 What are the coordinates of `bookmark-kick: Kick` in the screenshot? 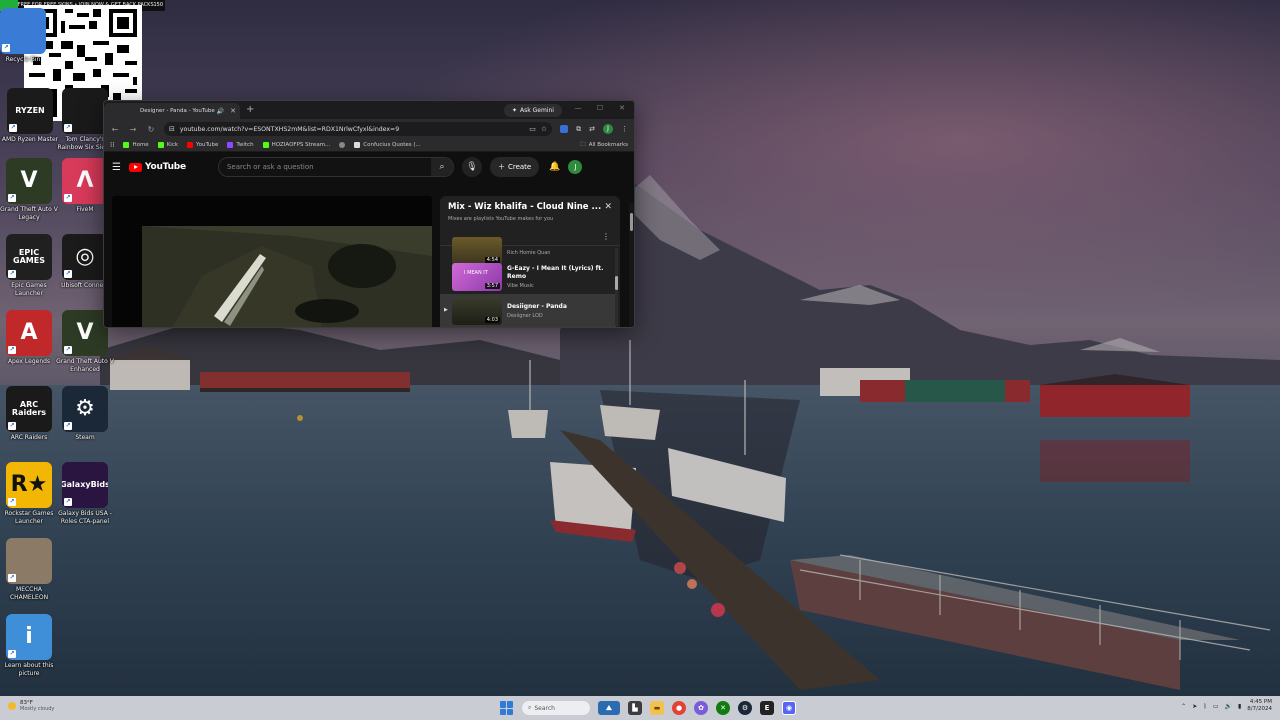 It's located at (167, 145).